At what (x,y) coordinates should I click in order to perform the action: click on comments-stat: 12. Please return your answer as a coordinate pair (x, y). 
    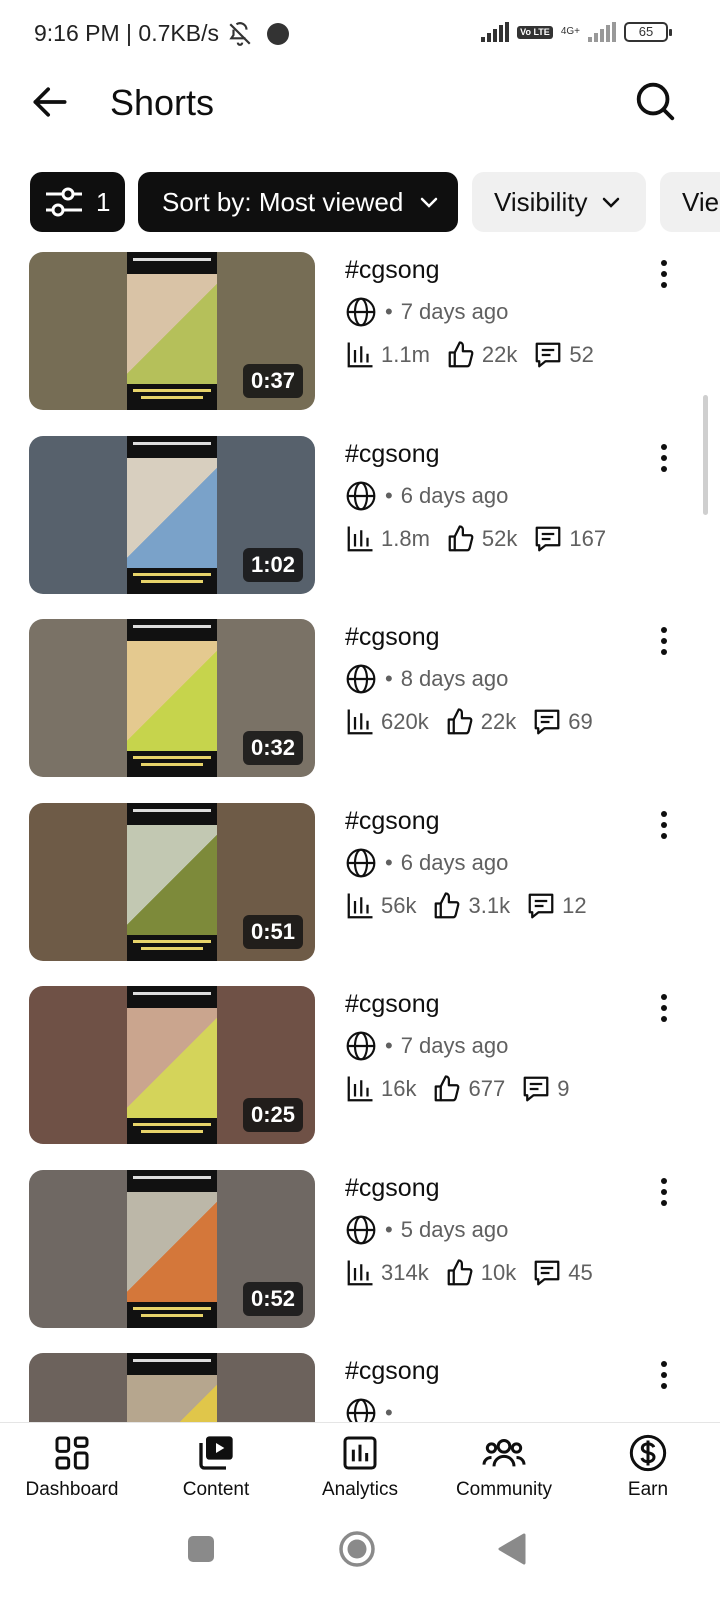
    Looking at the image, I should click on (556, 906).